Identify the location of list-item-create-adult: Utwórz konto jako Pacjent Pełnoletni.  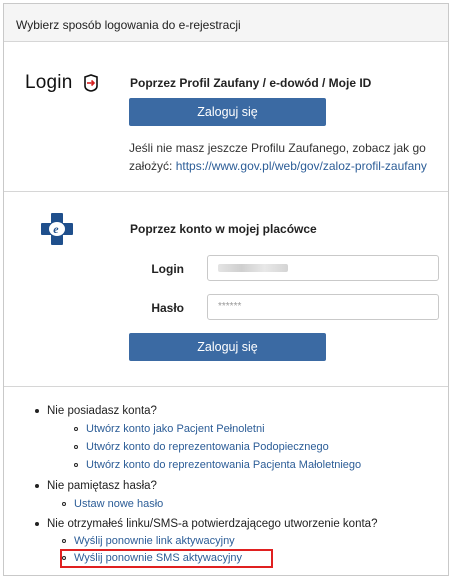
(169, 429).